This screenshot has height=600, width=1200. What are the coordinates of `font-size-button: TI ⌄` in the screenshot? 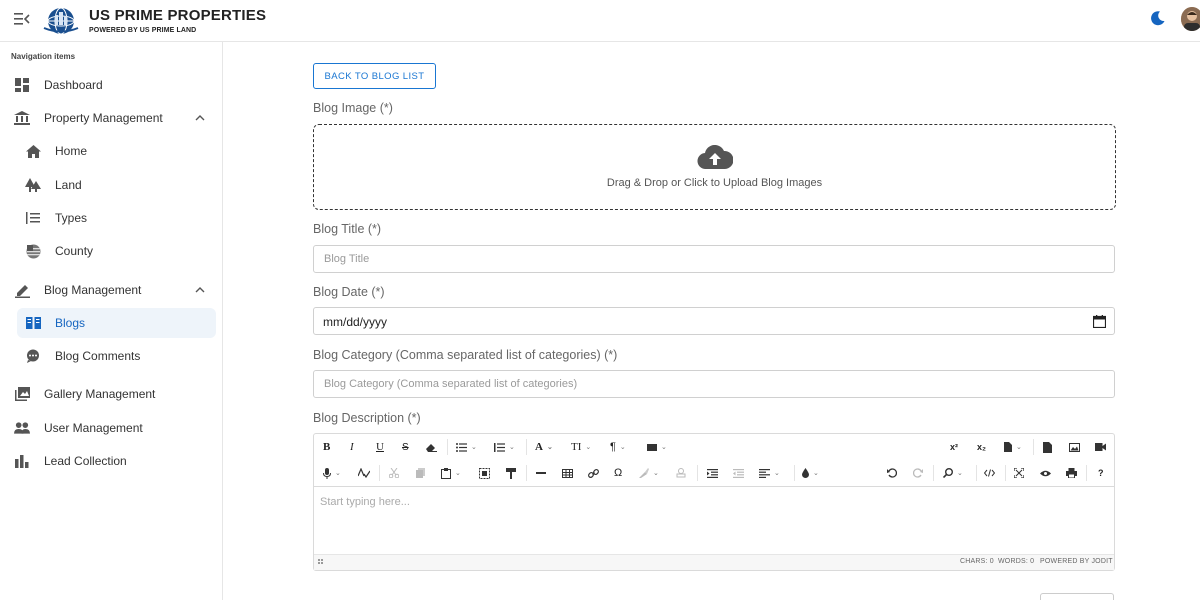 It's located at (581, 447).